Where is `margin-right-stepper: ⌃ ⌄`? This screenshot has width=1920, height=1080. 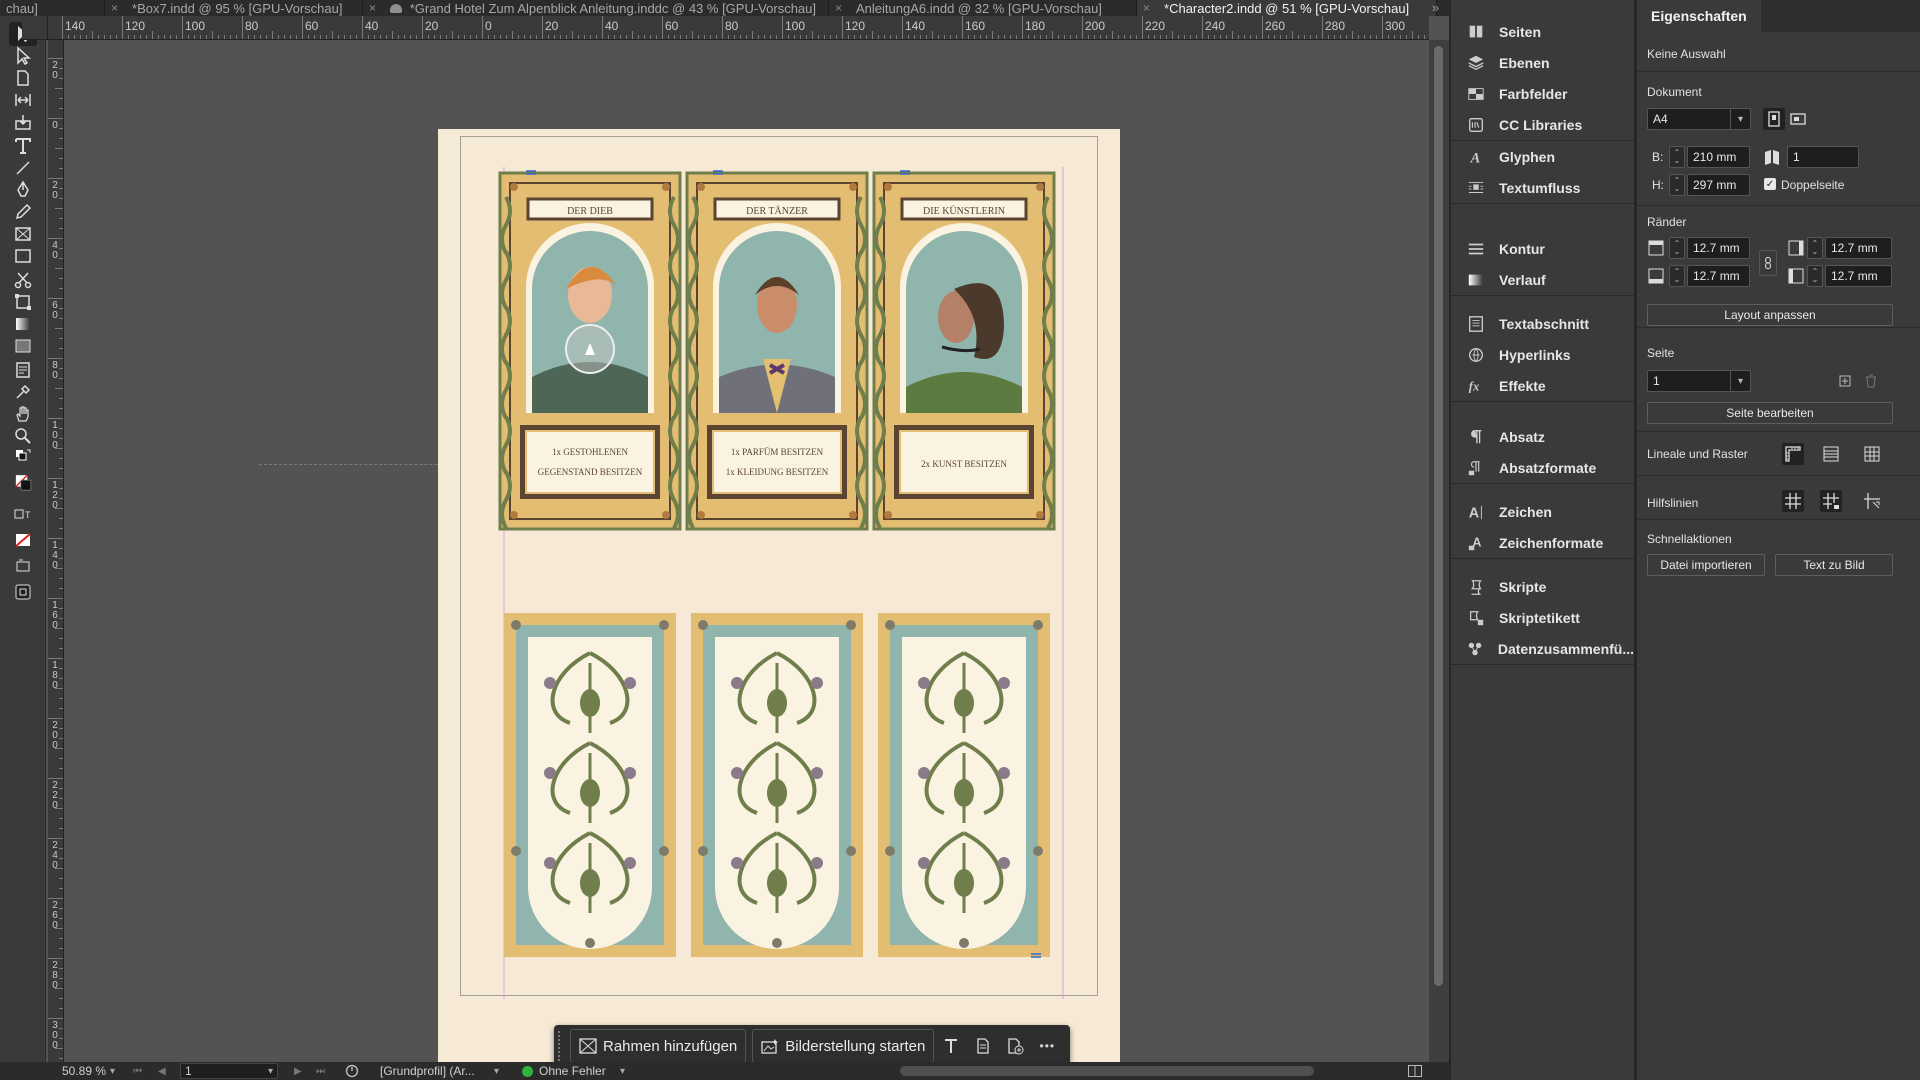 margin-right-stepper: ⌃ ⌄ is located at coordinates (1815, 248).